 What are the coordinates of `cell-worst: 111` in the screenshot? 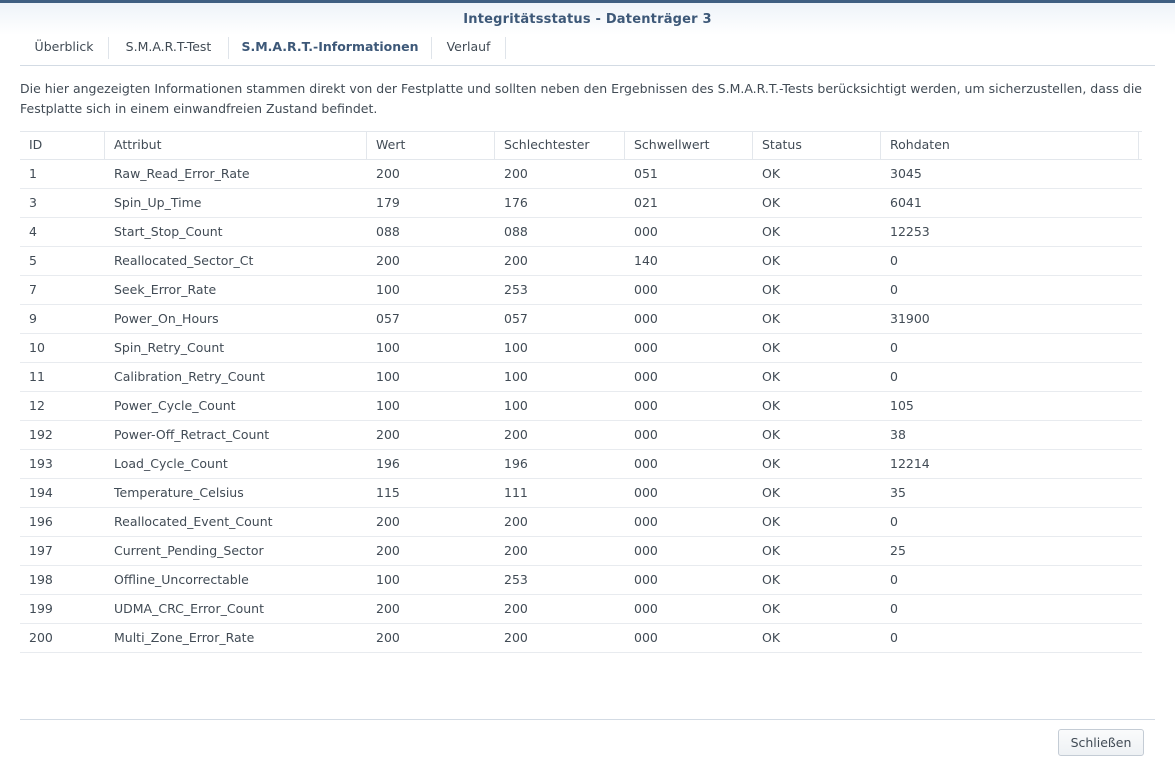 It's located at (516, 492).